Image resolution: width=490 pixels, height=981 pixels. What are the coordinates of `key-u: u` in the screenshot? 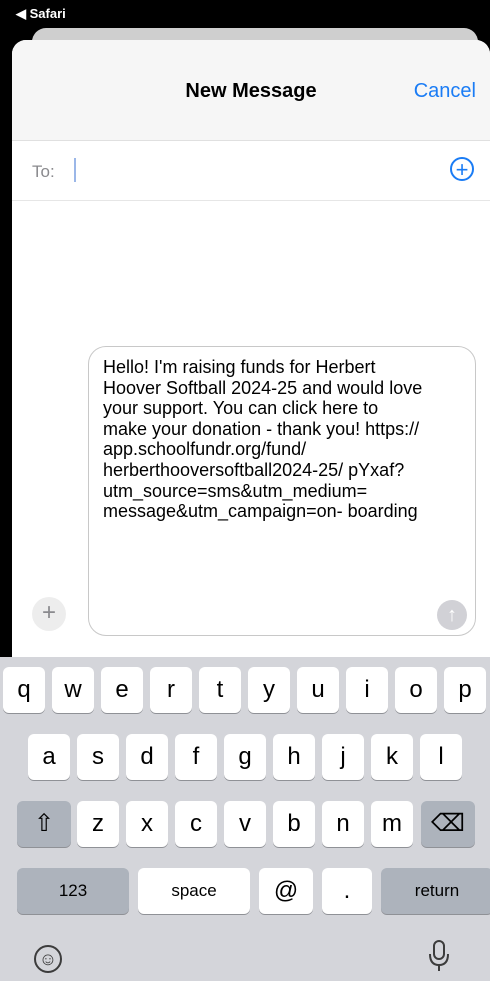 It's located at (318, 690).